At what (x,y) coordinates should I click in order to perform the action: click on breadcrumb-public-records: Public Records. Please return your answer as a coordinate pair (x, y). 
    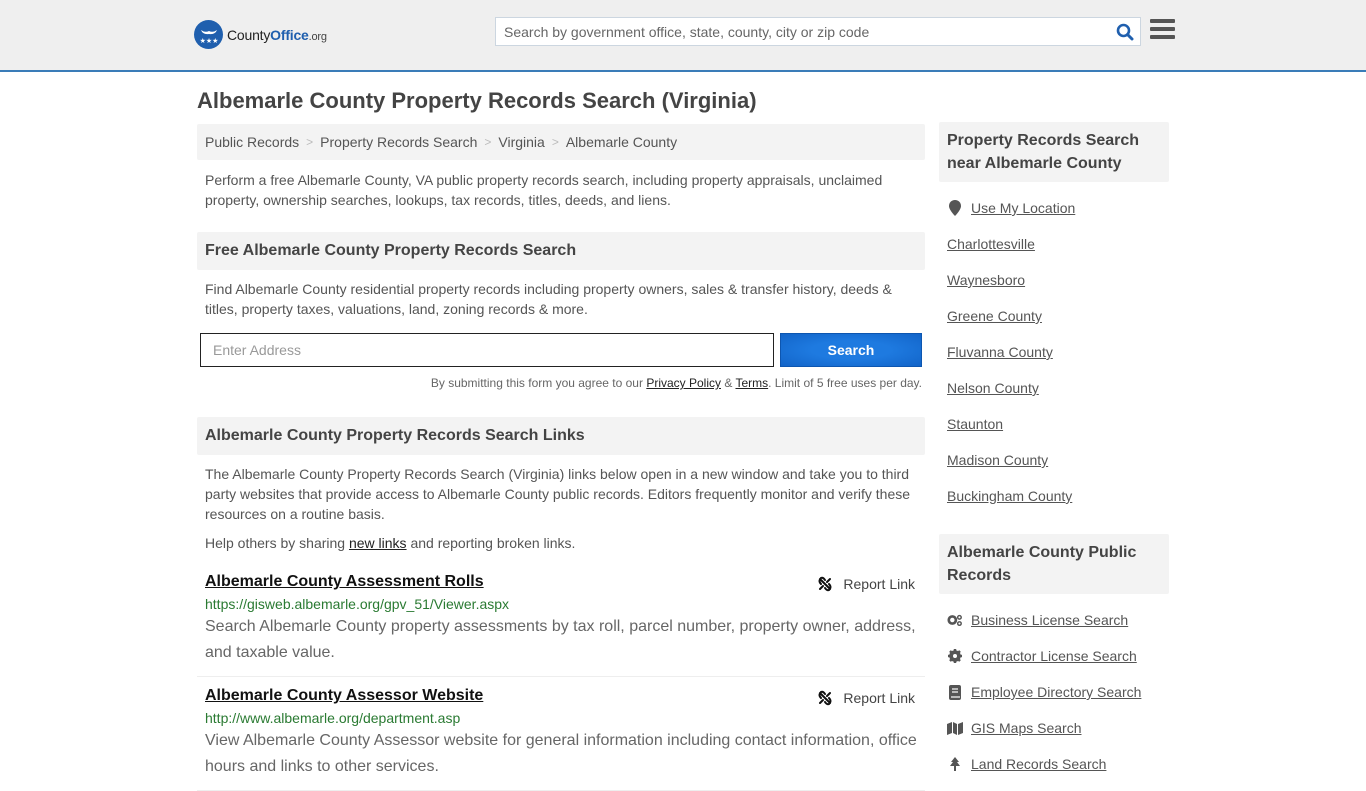
    Looking at the image, I should click on (252, 142).